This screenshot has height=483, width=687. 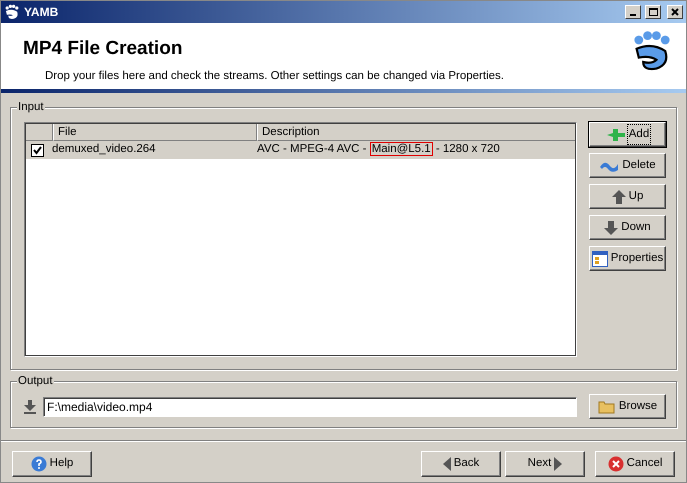 What do you see at coordinates (627, 227) in the screenshot?
I see `down-button: Down` at bounding box center [627, 227].